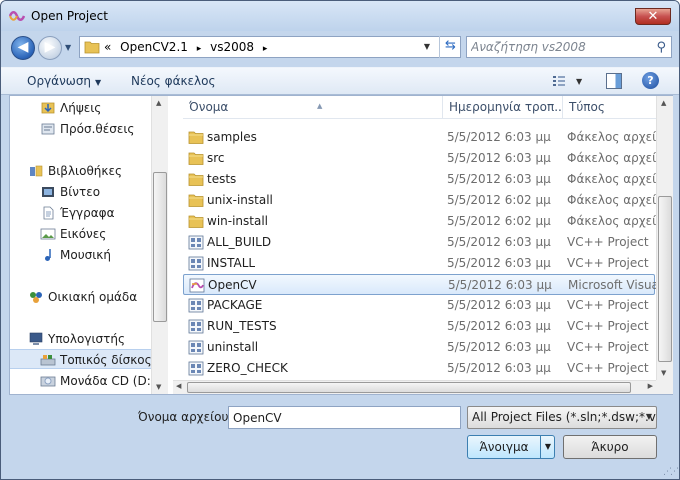 The height and width of the screenshot is (480, 680). Describe the element at coordinates (270, 47) in the screenshot. I see `address-bar: « OpenCV2.1 ▸ vs2008 ▸ ▼` at that location.